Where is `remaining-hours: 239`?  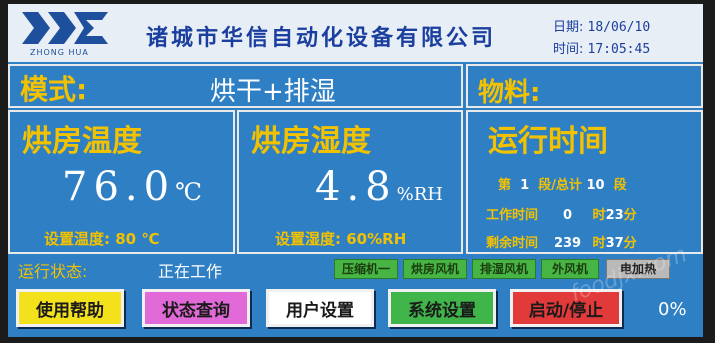
remaining-hours: 239 is located at coordinates (567, 243).